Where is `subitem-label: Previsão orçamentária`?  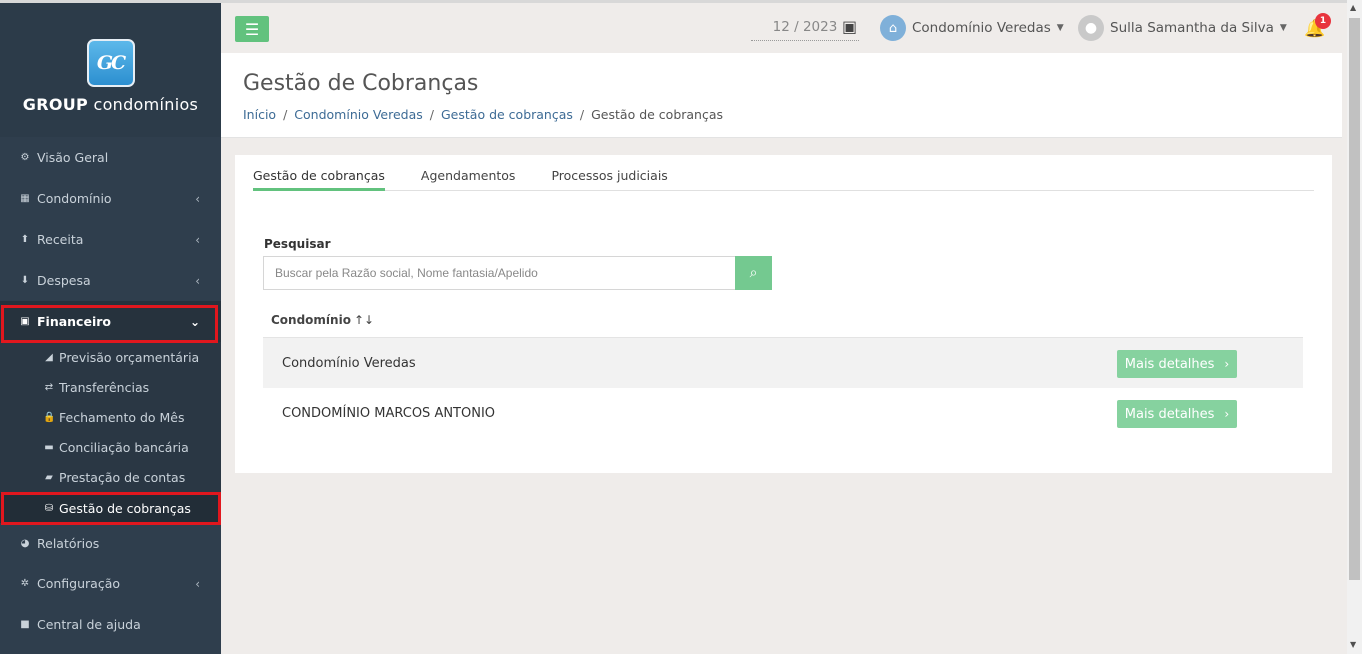 subitem-label: Previsão orçamentária is located at coordinates (129, 357).